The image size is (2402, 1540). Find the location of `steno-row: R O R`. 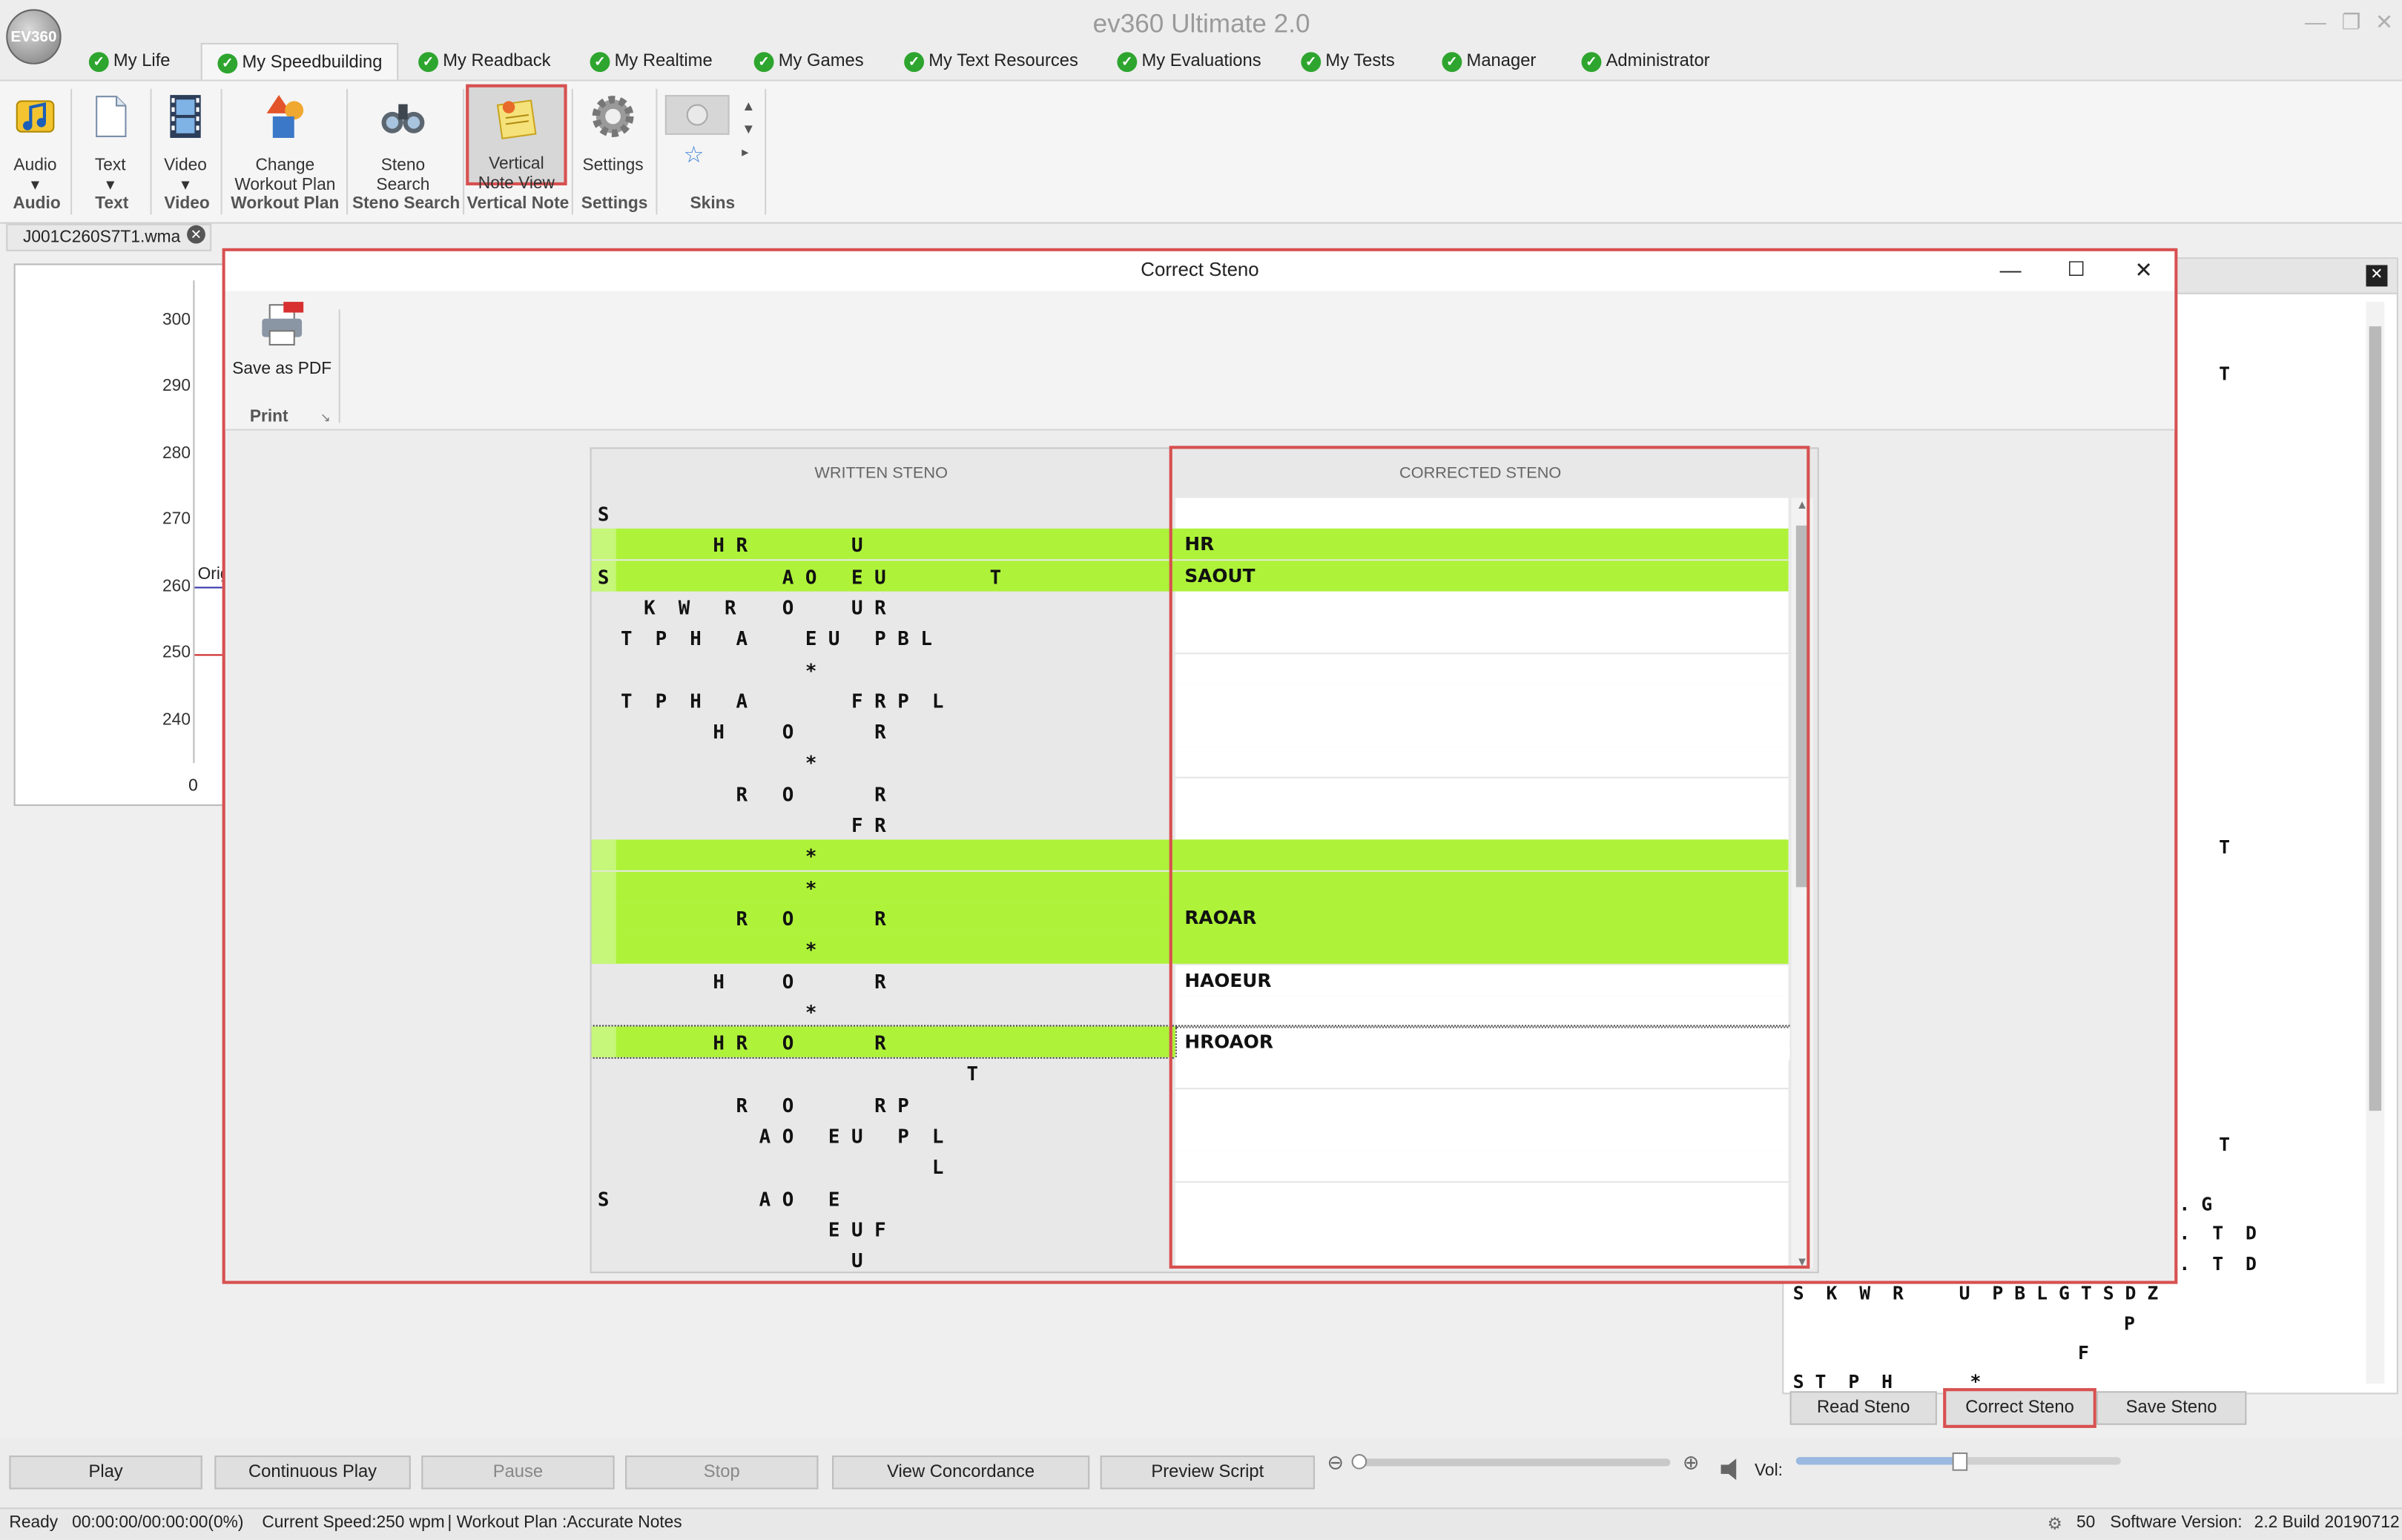

steno-row: R O R is located at coordinates (1190, 794).